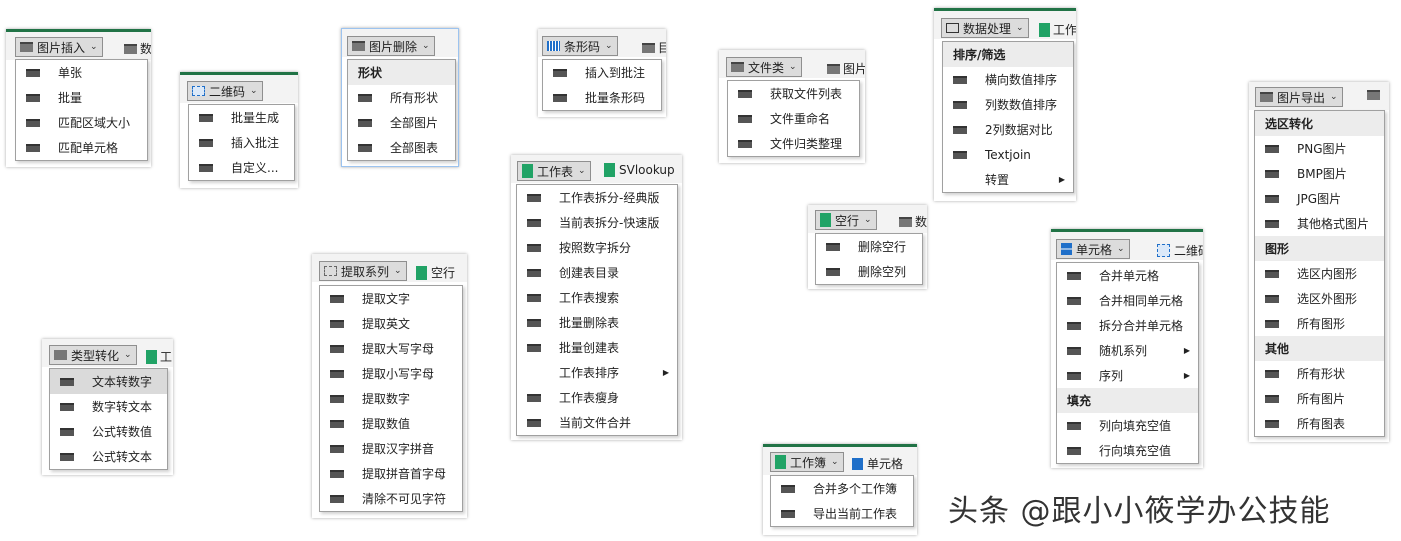 This screenshot has height=541, width=1401. What do you see at coordinates (597, 322) in the screenshot?
I see `menu-item: 批量删除表` at bounding box center [597, 322].